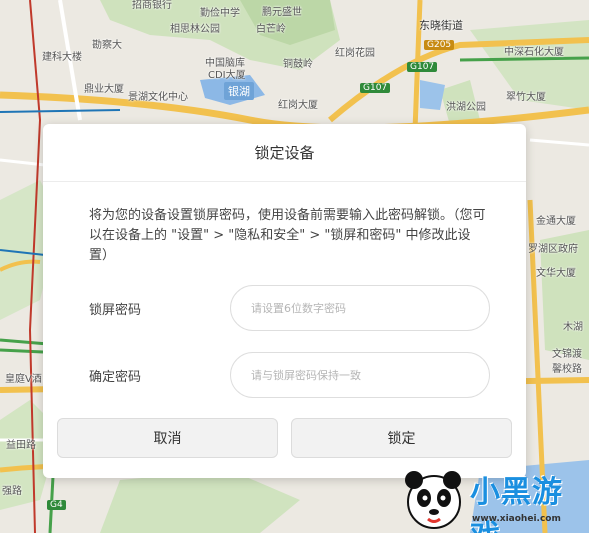 This screenshot has height=533, width=589. Describe the element at coordinates (534, 52) in the screenshot. I see `map-label: 中深石化大厦` at that location.